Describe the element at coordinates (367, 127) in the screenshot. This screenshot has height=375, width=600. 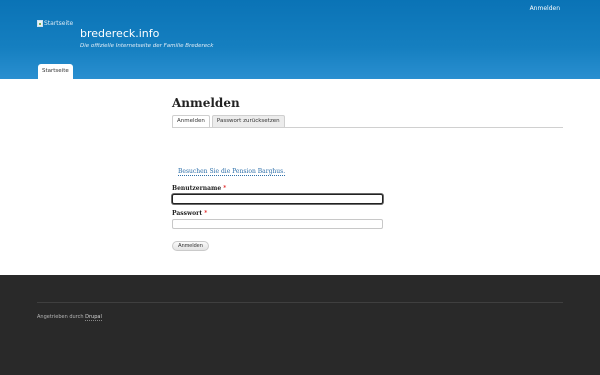
I see `tabs-divider` at that location.